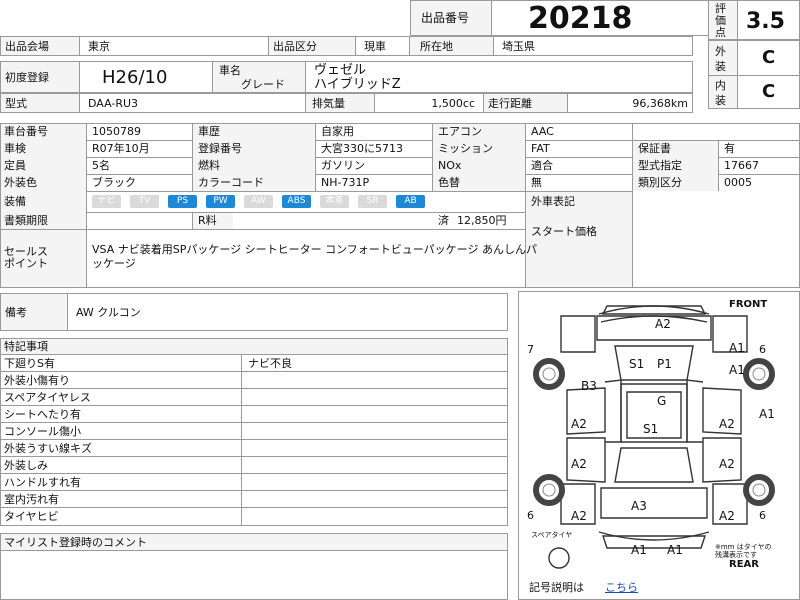 Image resolution: width=800 pixels, height=600 pixels. I want to click on special-note-right: ナビ不良, so click(270, 363).